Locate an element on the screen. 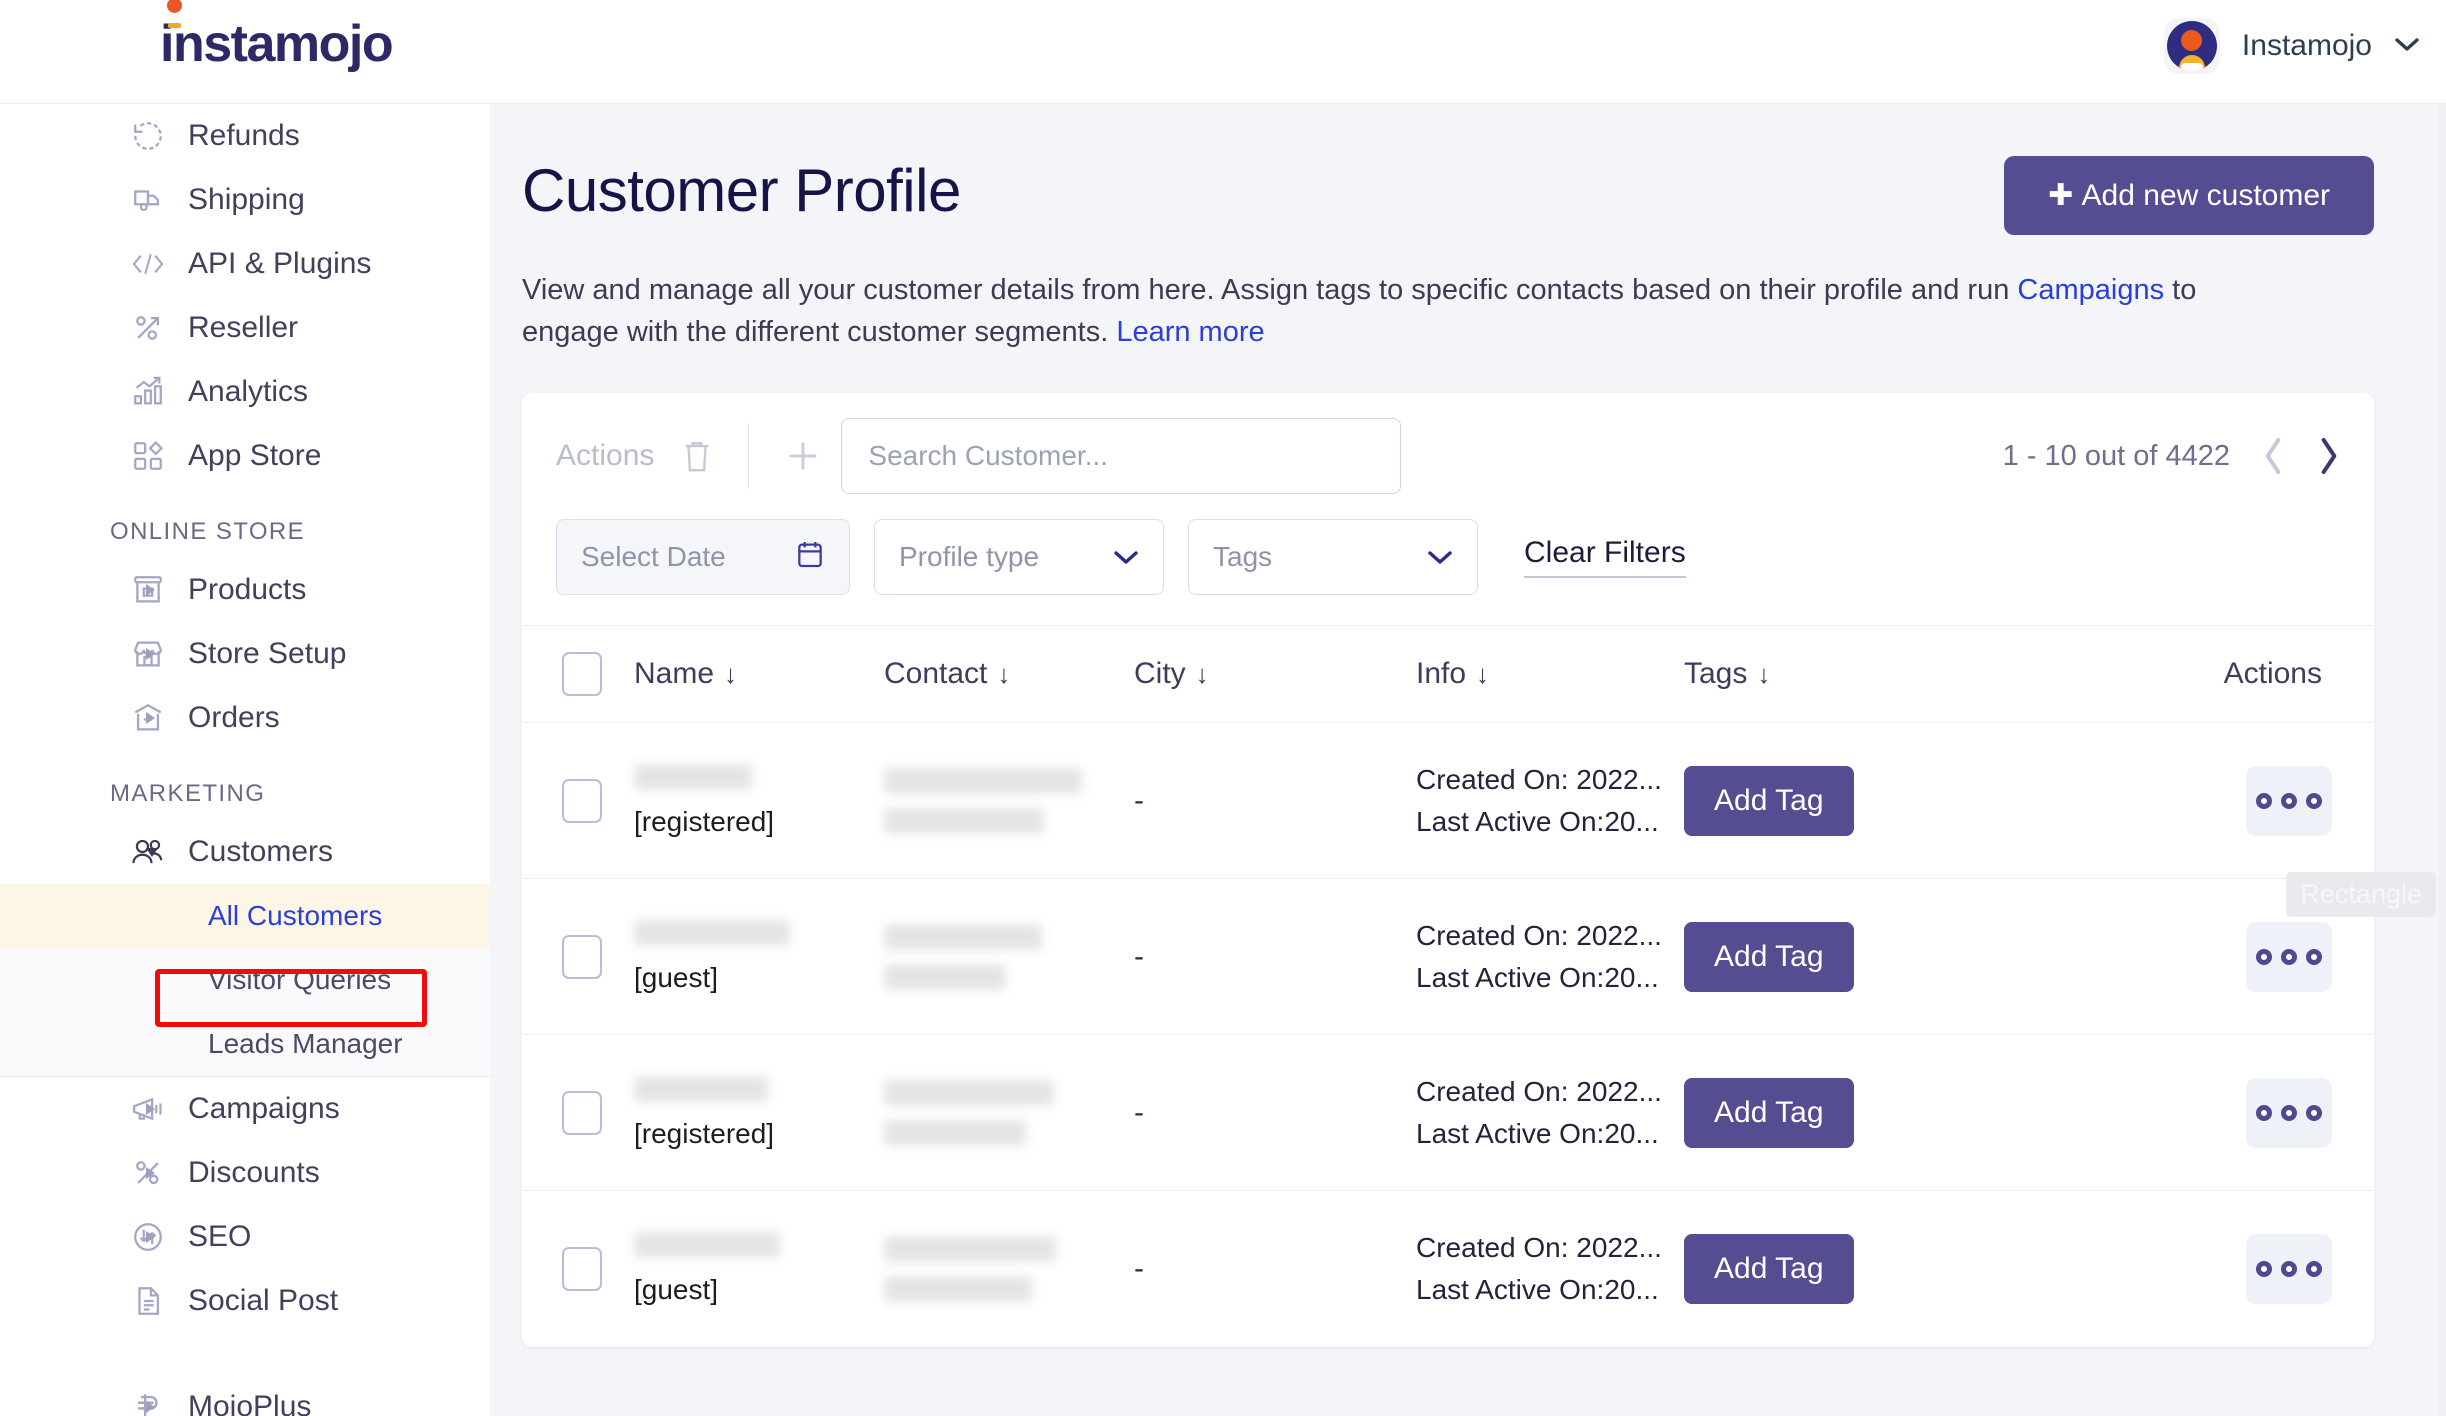  sidebar-item-customers: Customers is located at coordinates (245, 852).